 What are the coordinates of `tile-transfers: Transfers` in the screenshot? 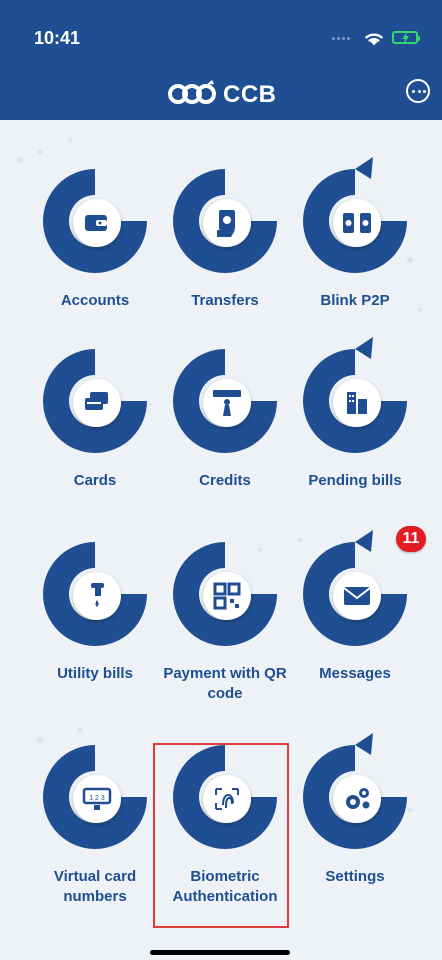 It's located at (225, 252).